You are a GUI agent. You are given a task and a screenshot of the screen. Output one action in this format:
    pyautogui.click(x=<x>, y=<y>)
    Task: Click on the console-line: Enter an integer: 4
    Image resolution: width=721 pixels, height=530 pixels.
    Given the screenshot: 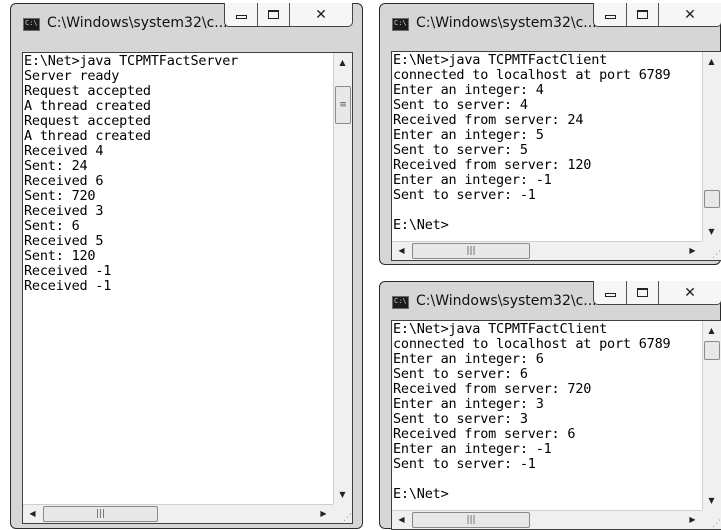 What is the action you would take?
    pyautogui.click(x=468, y=90)
    